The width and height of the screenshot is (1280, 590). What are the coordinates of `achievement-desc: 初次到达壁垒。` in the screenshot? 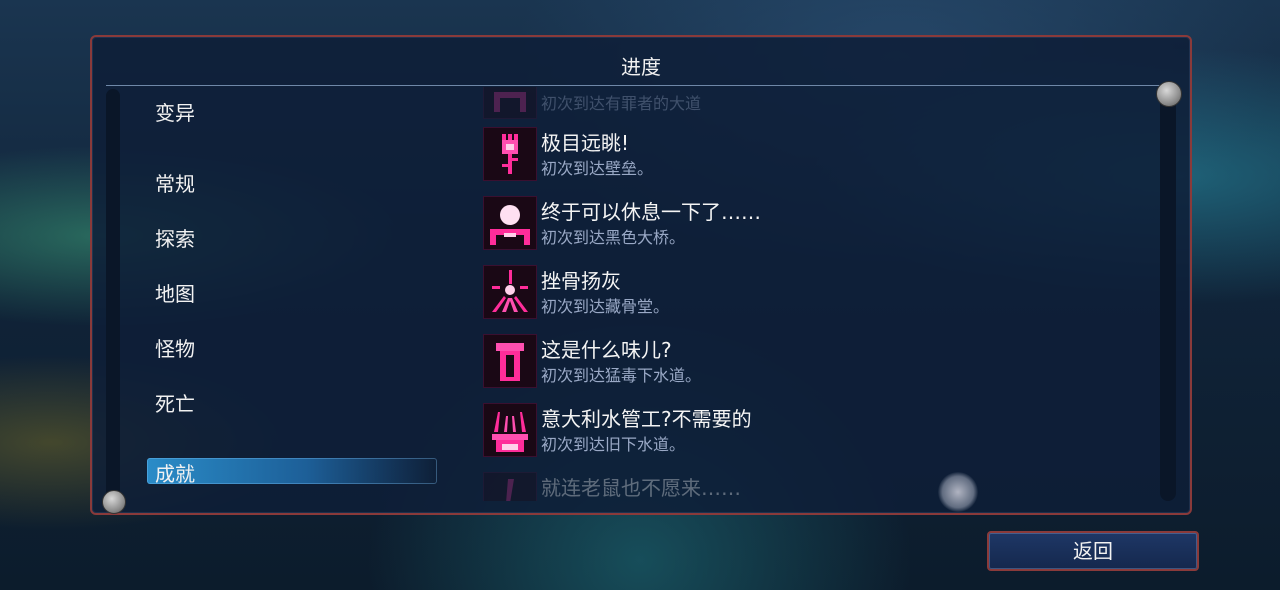 It's located at (597, 168).